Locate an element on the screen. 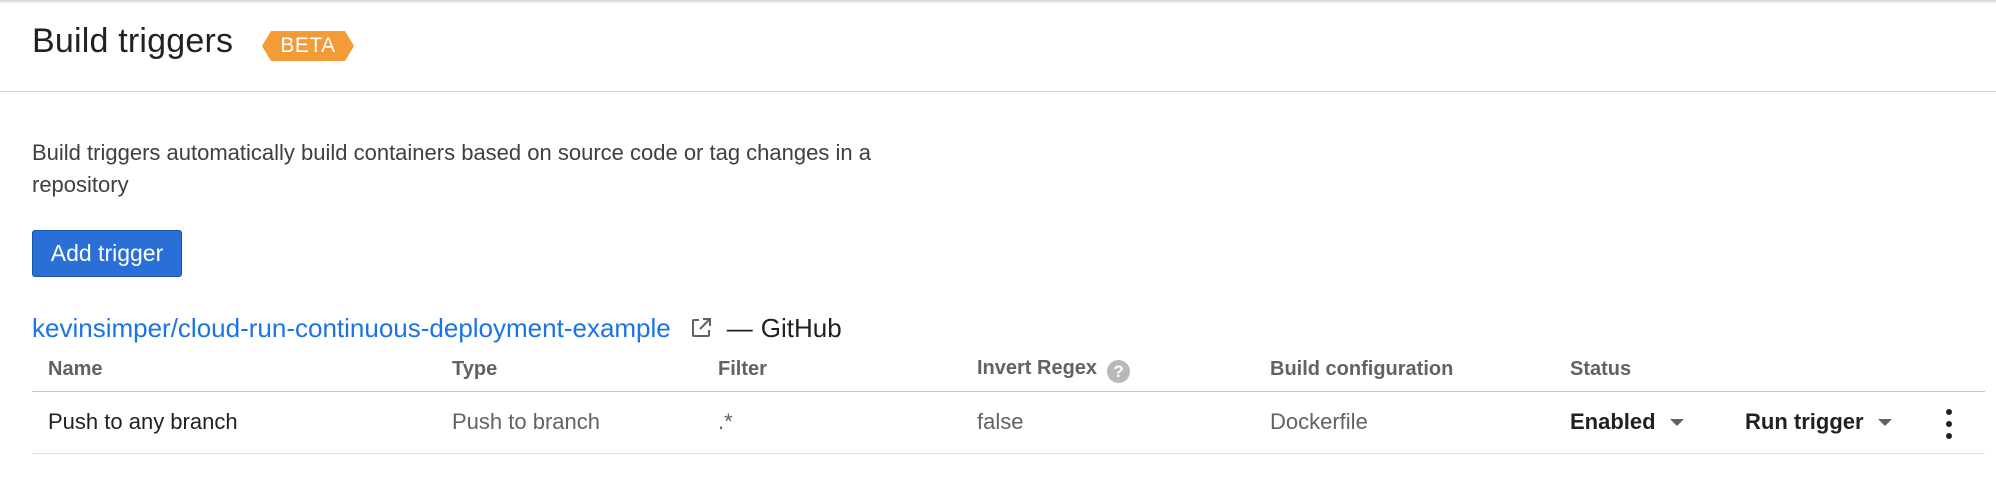 The image size is (1996, 502). trigger-invert-regex: false is located at coordinates (1107, 422).